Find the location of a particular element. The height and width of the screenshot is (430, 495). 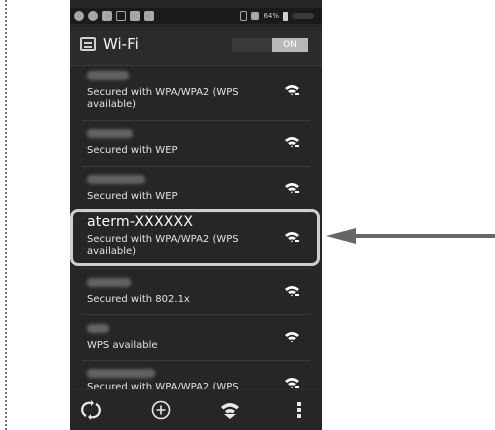

wifi-notification-icon is located at coordinates (79, 16).